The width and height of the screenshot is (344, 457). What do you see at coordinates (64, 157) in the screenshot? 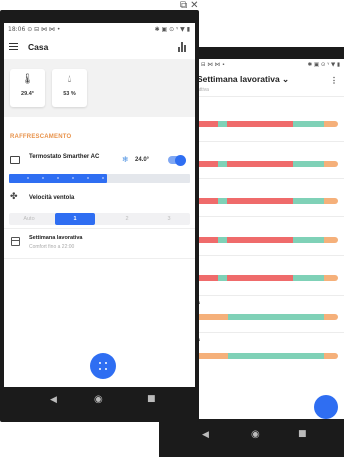
I see `thermostat-name: Termostato Smarther AC` at bounding box center [64, 157].